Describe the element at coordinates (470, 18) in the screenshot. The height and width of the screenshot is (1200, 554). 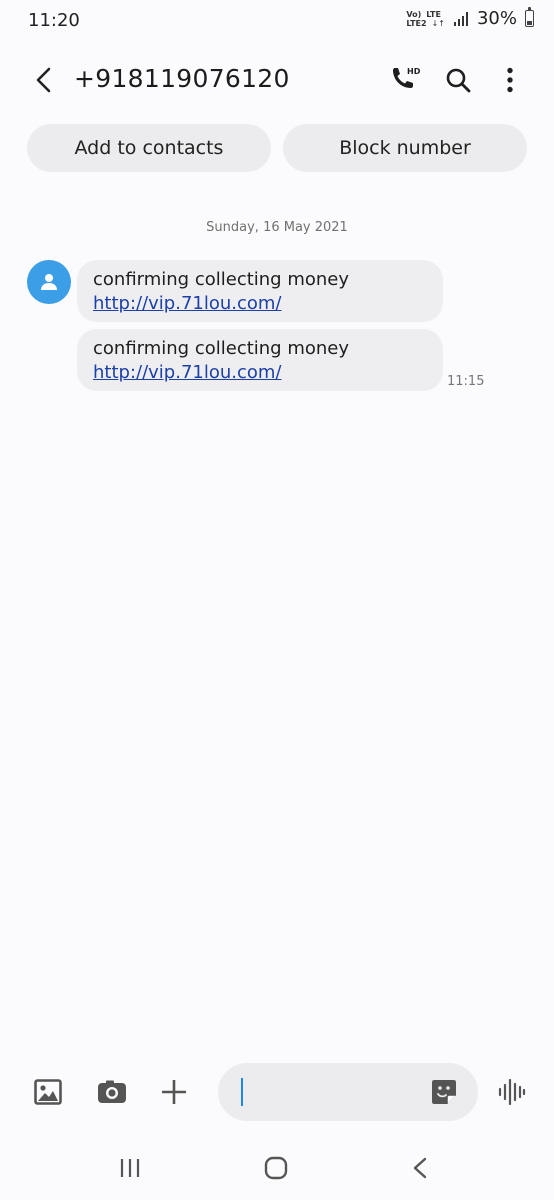
I see `status-icons: Vo) LTE LTE2 ↓↑ 30%` at that location.